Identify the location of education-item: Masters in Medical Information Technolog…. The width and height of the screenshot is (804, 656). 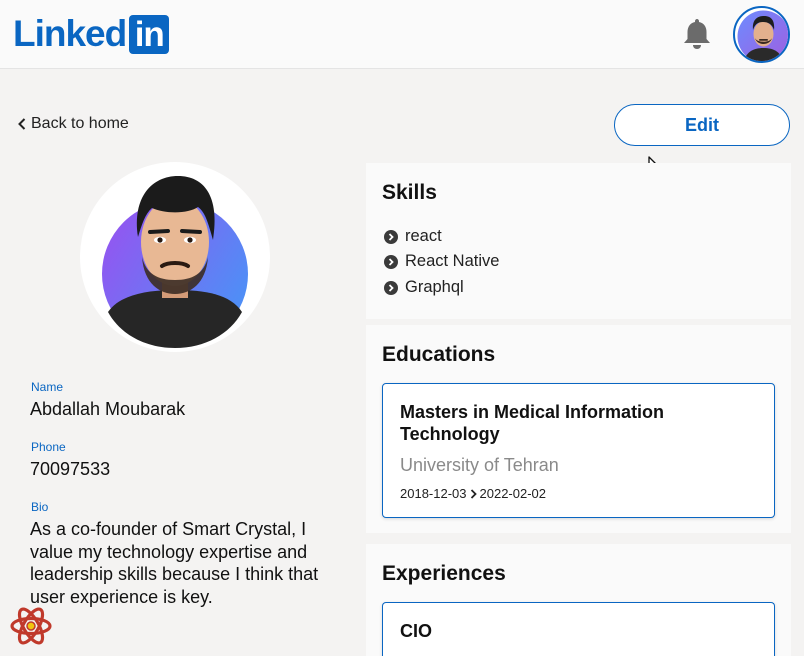
(578, 450).